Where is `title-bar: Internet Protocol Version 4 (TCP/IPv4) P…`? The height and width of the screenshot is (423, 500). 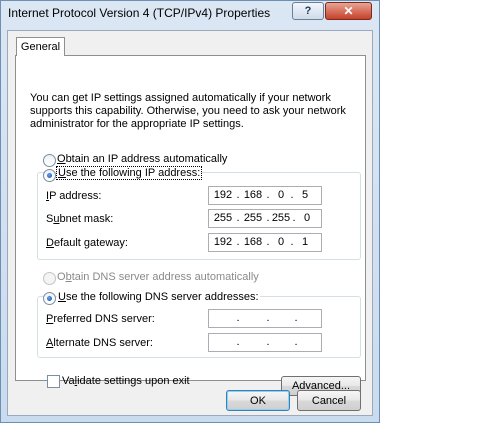
title-bar: Internet Protocol Version 4 (TCP/IPv4) P… is located at coordinates (190, 13).